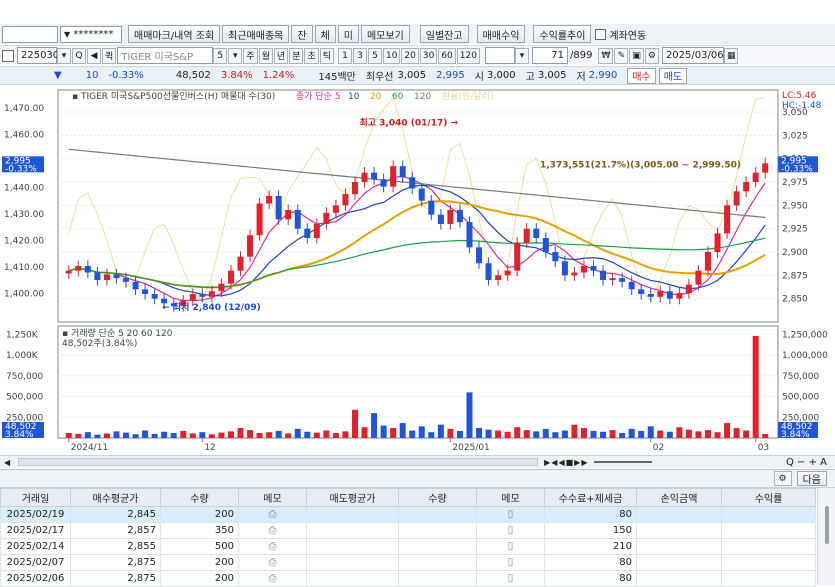  I want to click on interval-1: 1, so click(344, 55).